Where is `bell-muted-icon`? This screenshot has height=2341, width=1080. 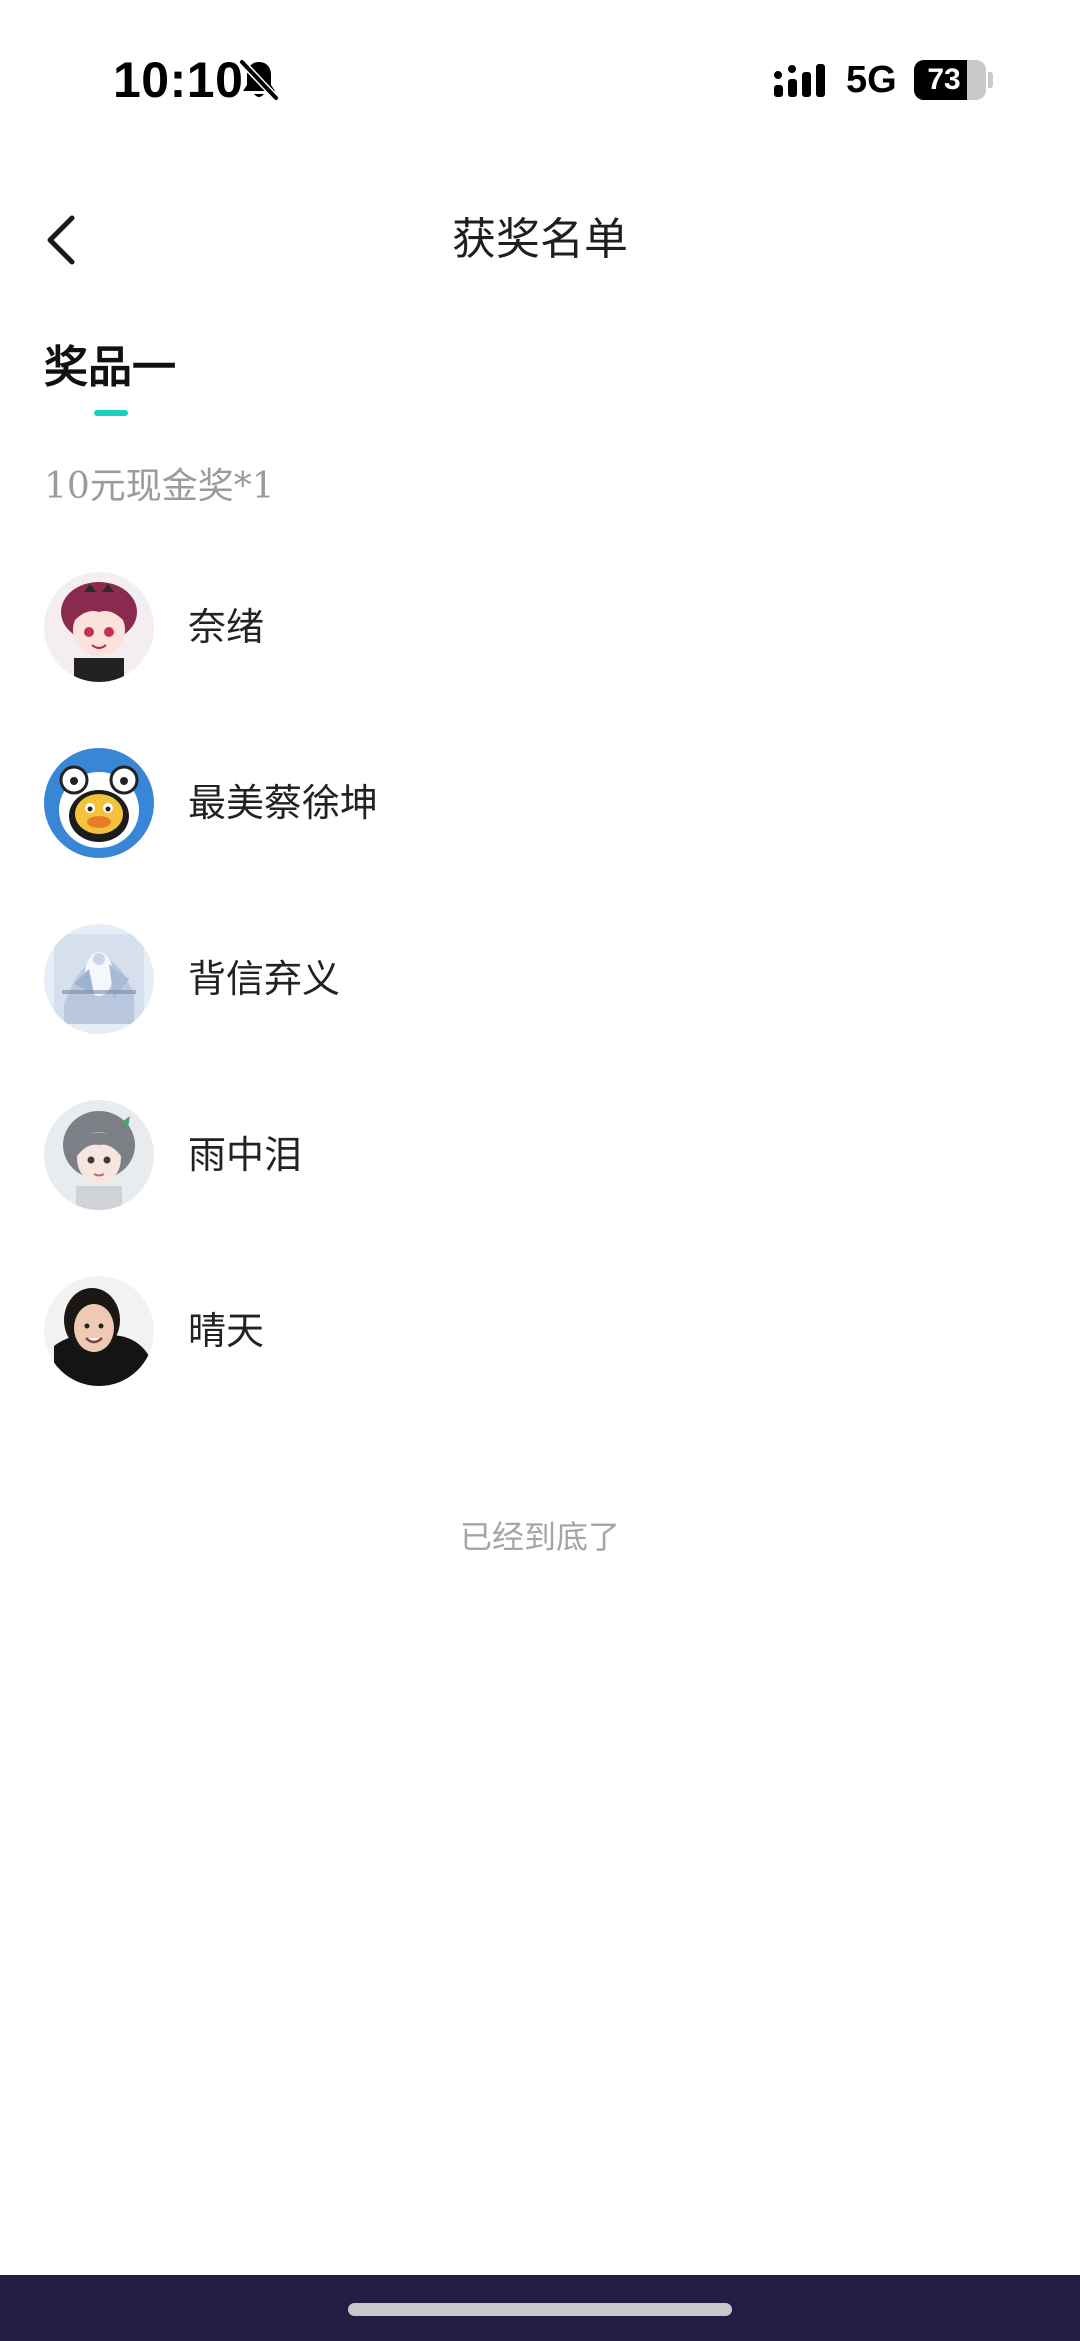 bell-muted-icon is located at coordinates (259, 80).